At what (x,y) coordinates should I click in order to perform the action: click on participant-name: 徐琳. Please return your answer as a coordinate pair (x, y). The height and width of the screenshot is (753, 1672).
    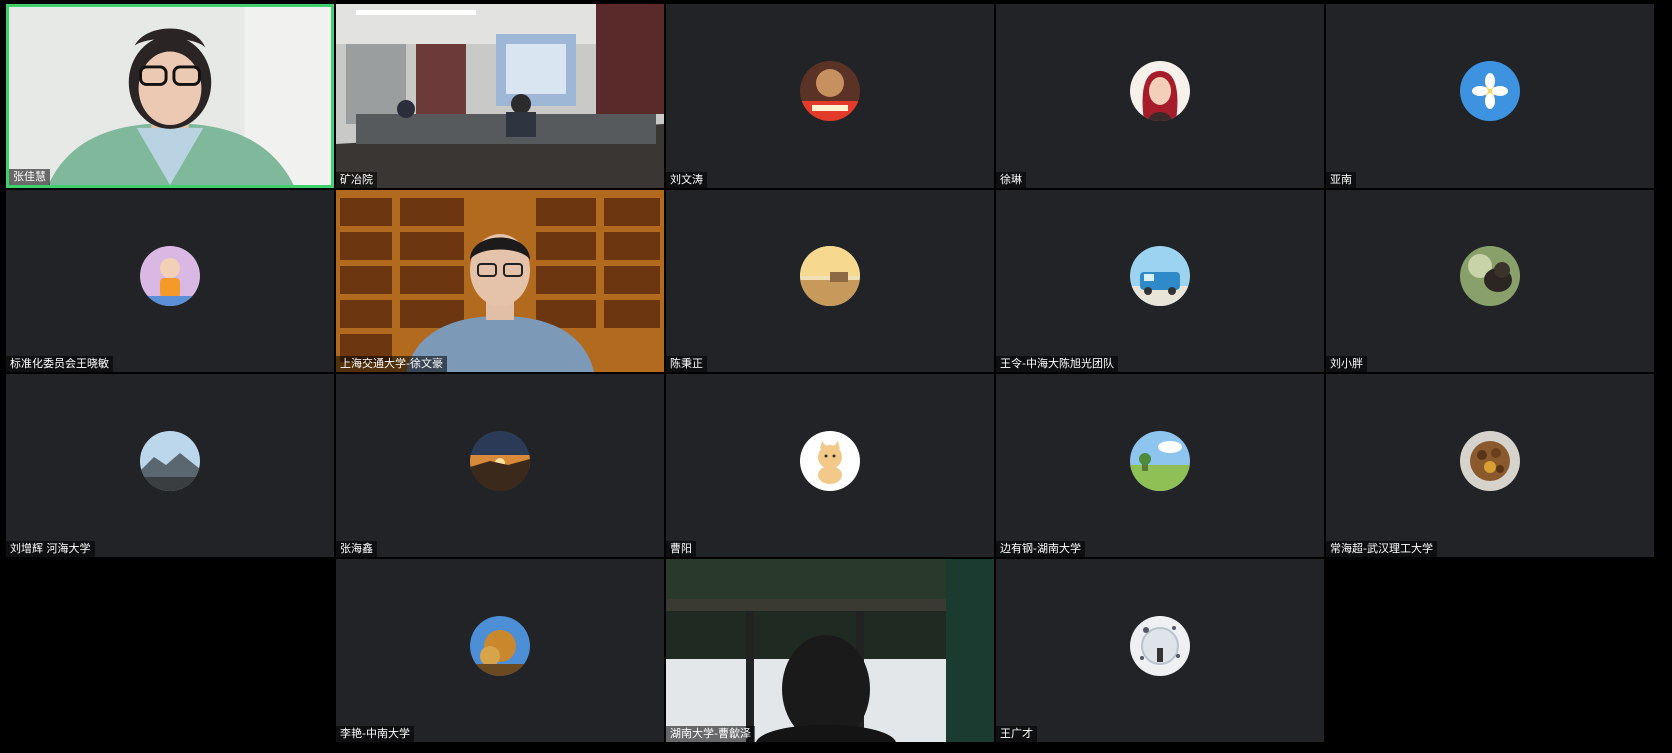
    Looking at the image, I should click on (1011, 180).